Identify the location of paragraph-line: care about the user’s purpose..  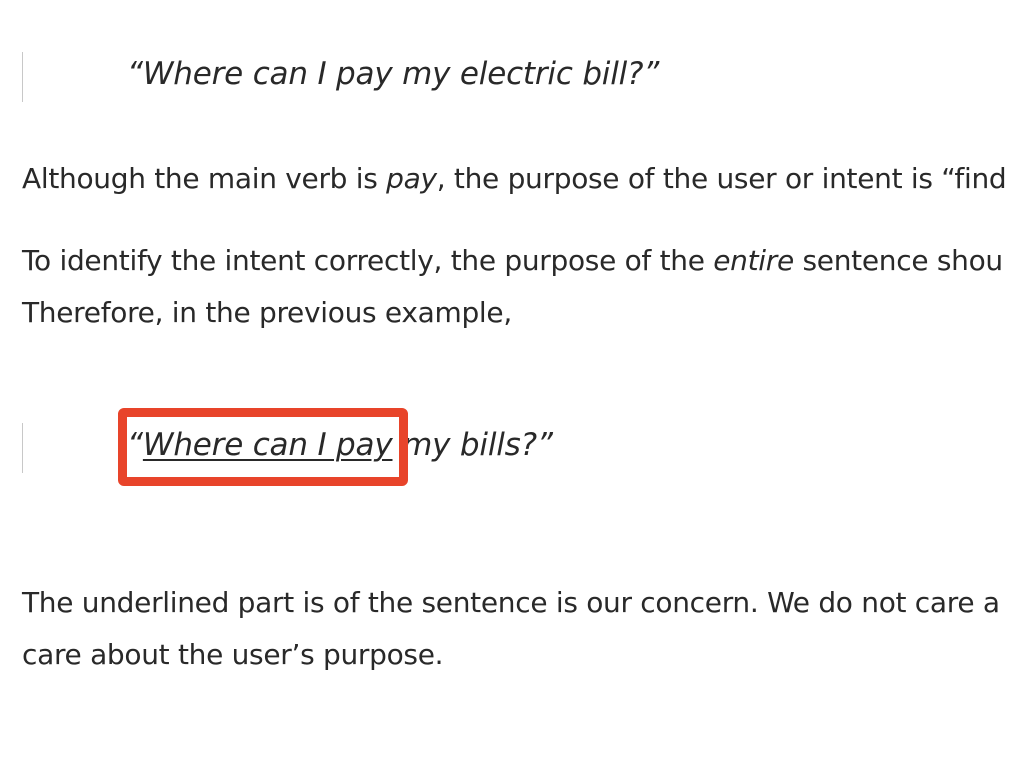
(233, 654).